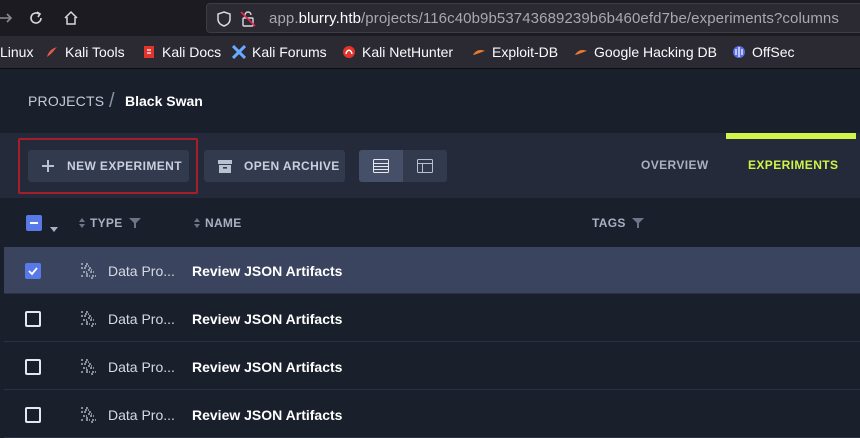 Image resolution: width=860 pixels, height=438 pixels. I want to click on bookmark-label: Kali Tools, so click(95, 52).